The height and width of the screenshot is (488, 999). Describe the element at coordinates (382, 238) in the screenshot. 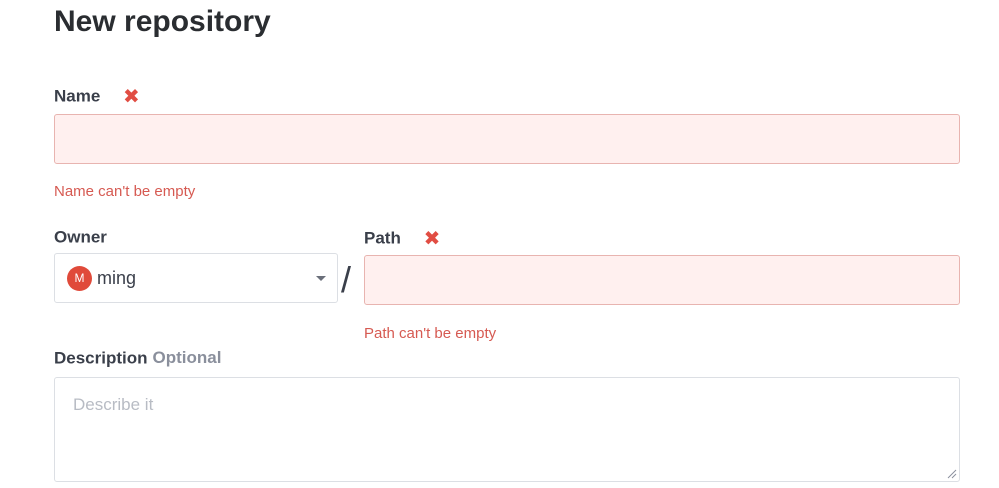

I see `path-label: Path` at that location.